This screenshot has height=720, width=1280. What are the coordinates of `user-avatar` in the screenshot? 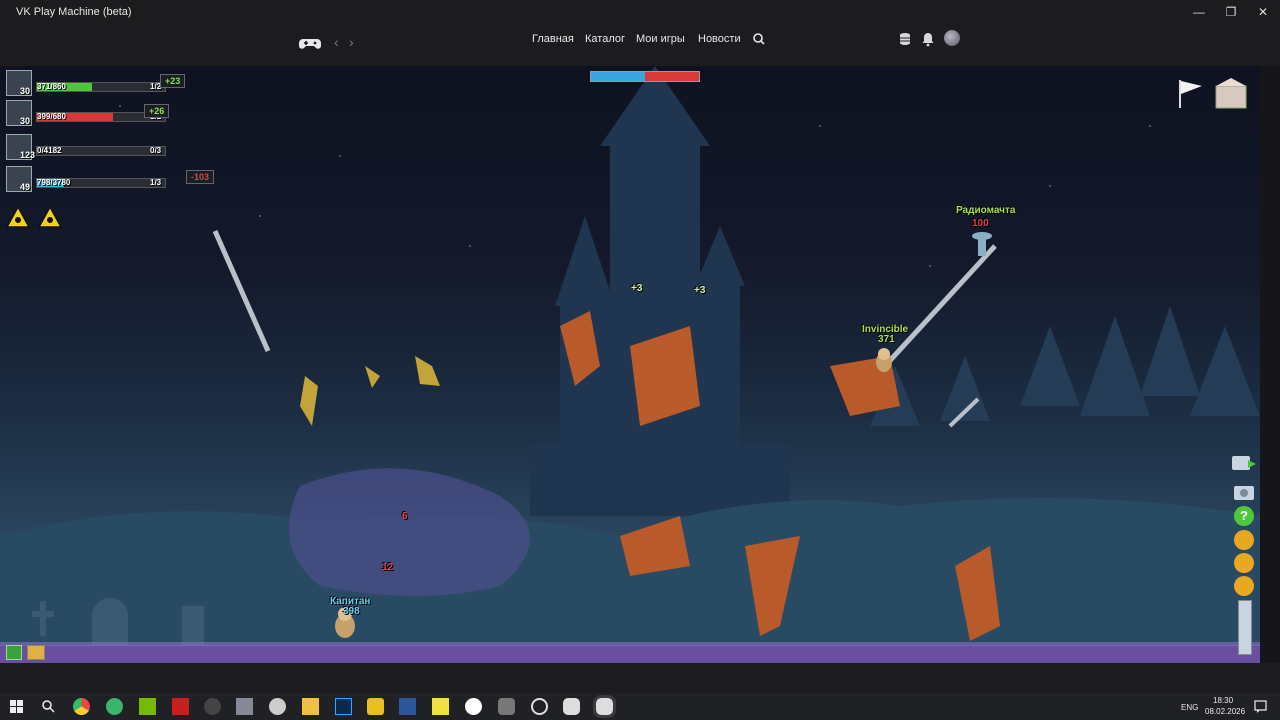 It's located at (952, 38).